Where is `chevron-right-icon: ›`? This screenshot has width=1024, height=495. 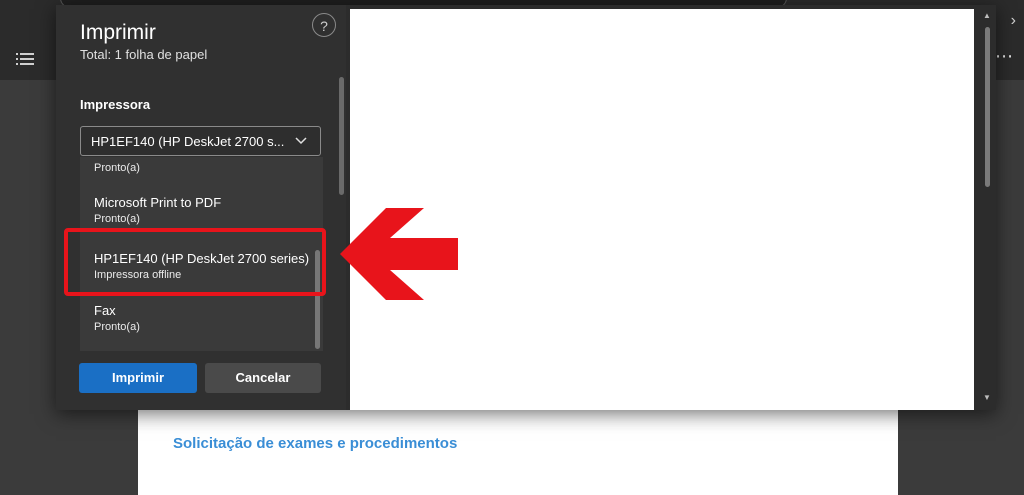 chevron-right-icon: › is located at coordinates (1013, 21).